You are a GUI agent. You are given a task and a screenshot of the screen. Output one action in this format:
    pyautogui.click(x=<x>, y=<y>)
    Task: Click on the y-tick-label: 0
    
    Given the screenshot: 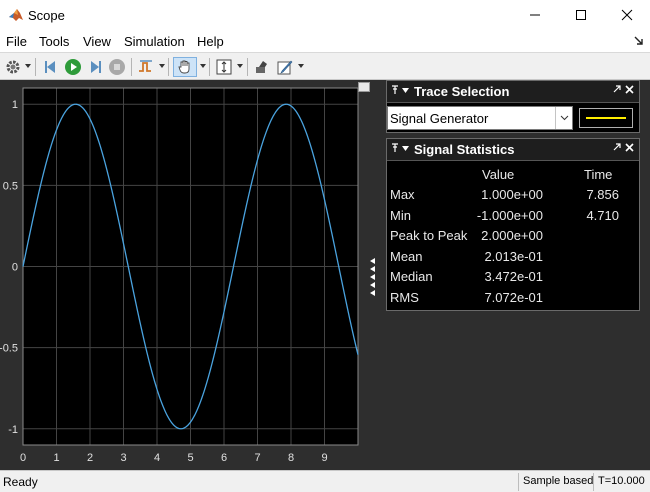 What is the action you would take?
    pyautogui.click(x=15, y=268)
    